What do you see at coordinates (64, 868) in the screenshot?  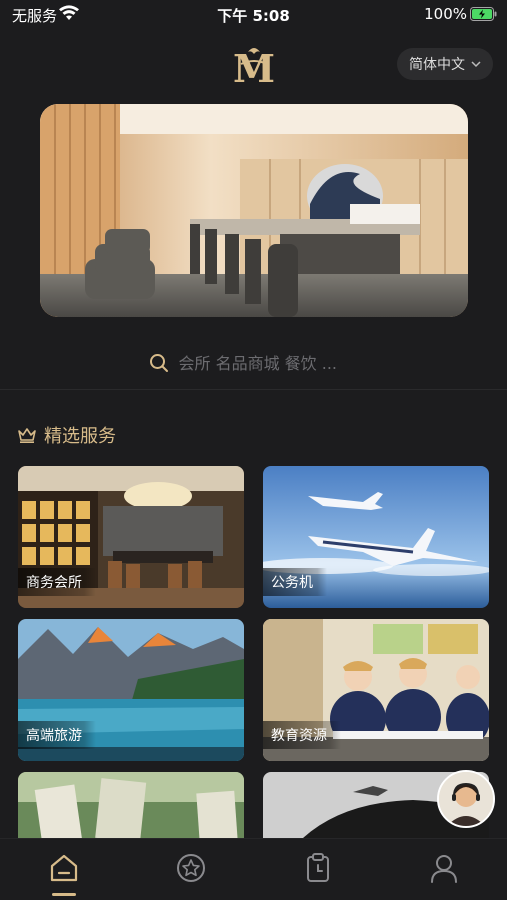 I see `home-icon` at bounding box center [64, 868].